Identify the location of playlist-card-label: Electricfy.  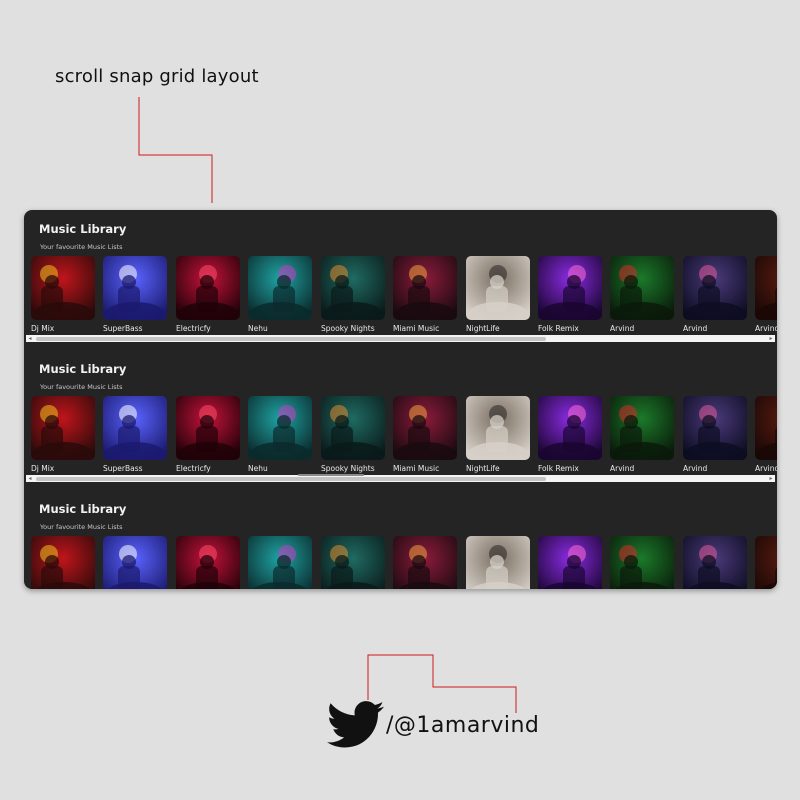
(193, 328).